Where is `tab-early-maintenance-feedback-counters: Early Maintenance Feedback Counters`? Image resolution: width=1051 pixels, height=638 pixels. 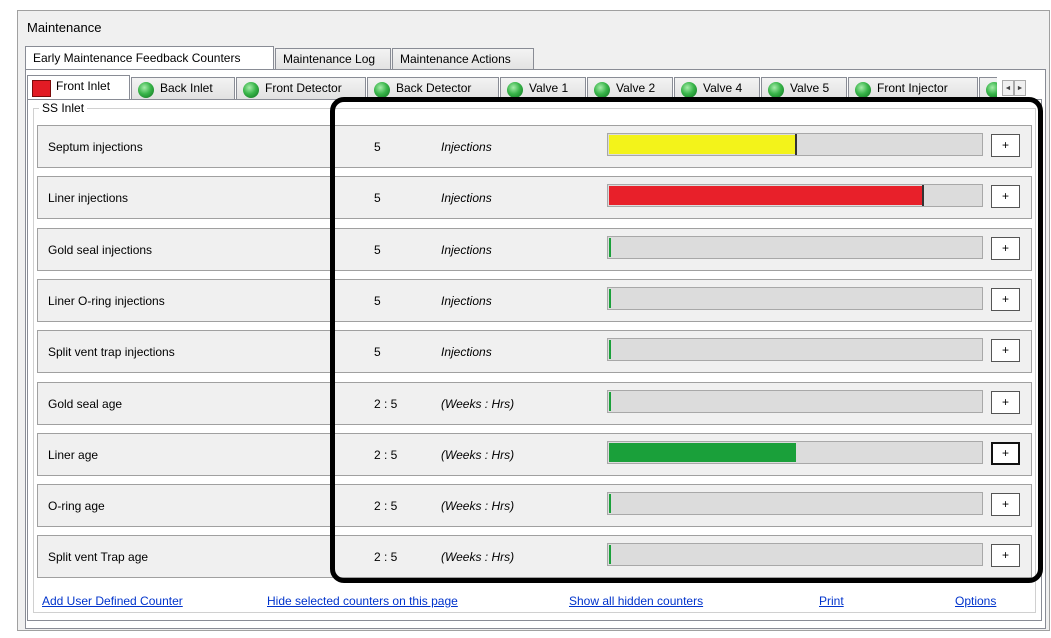 tab-early-maintenance-feedback-counters: Early Maintenance Feedback Counters is located at coordinates (149, 57).